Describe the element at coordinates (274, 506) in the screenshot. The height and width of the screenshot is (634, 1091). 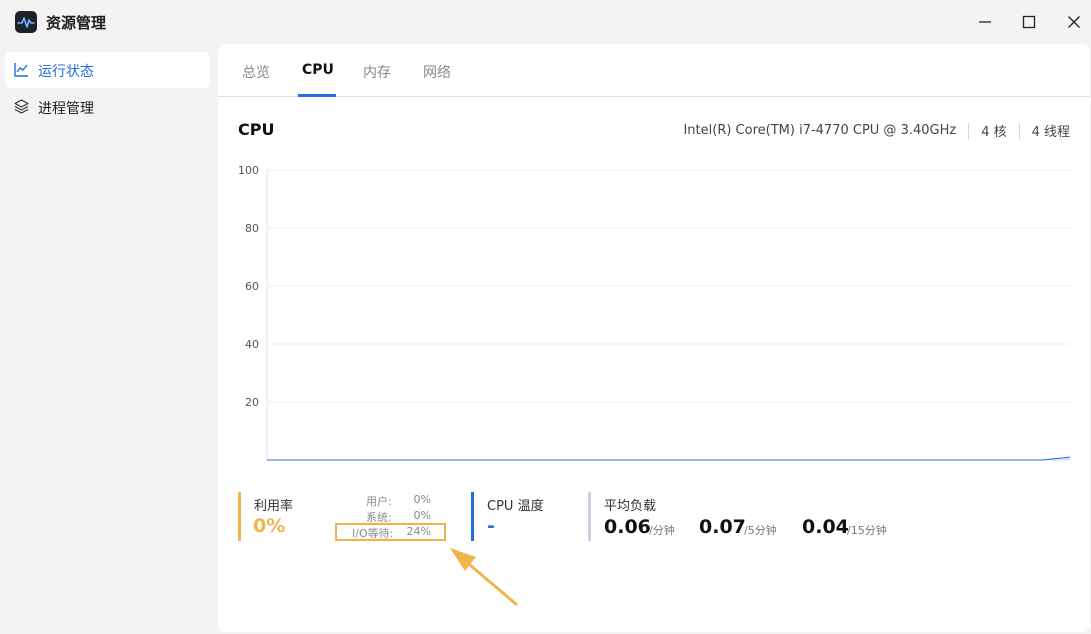
I see `utilization-label: 利用率` at that location.